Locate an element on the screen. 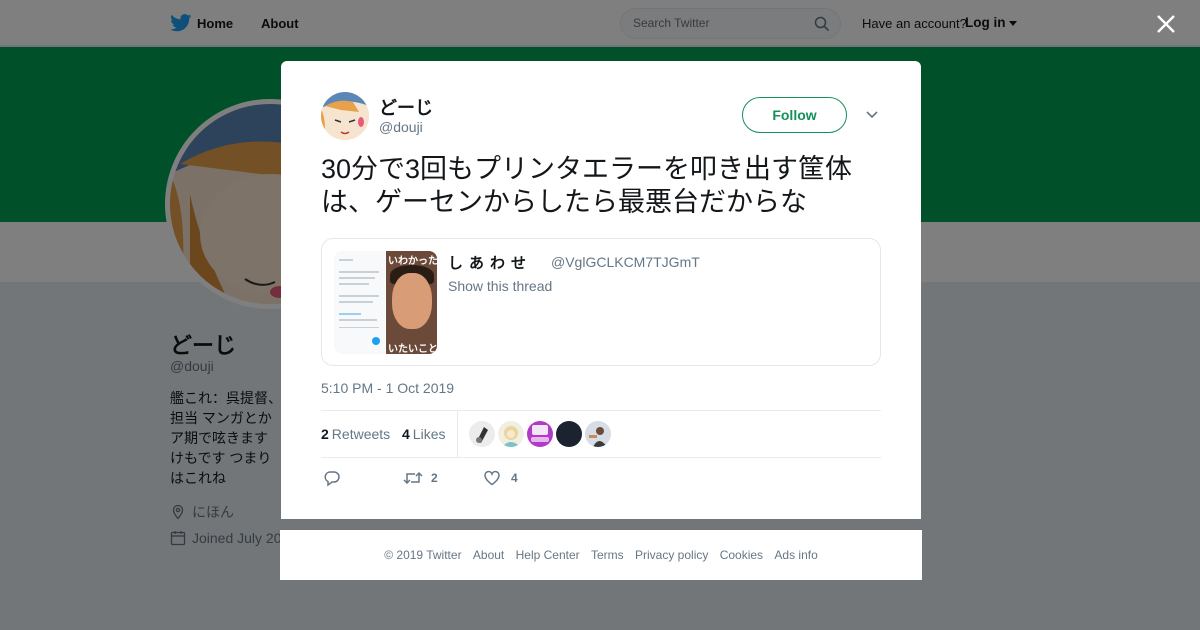 The width and height of the screenshot is (1200, 630). retweets-count: 2 is located at coordinates (325, 434).